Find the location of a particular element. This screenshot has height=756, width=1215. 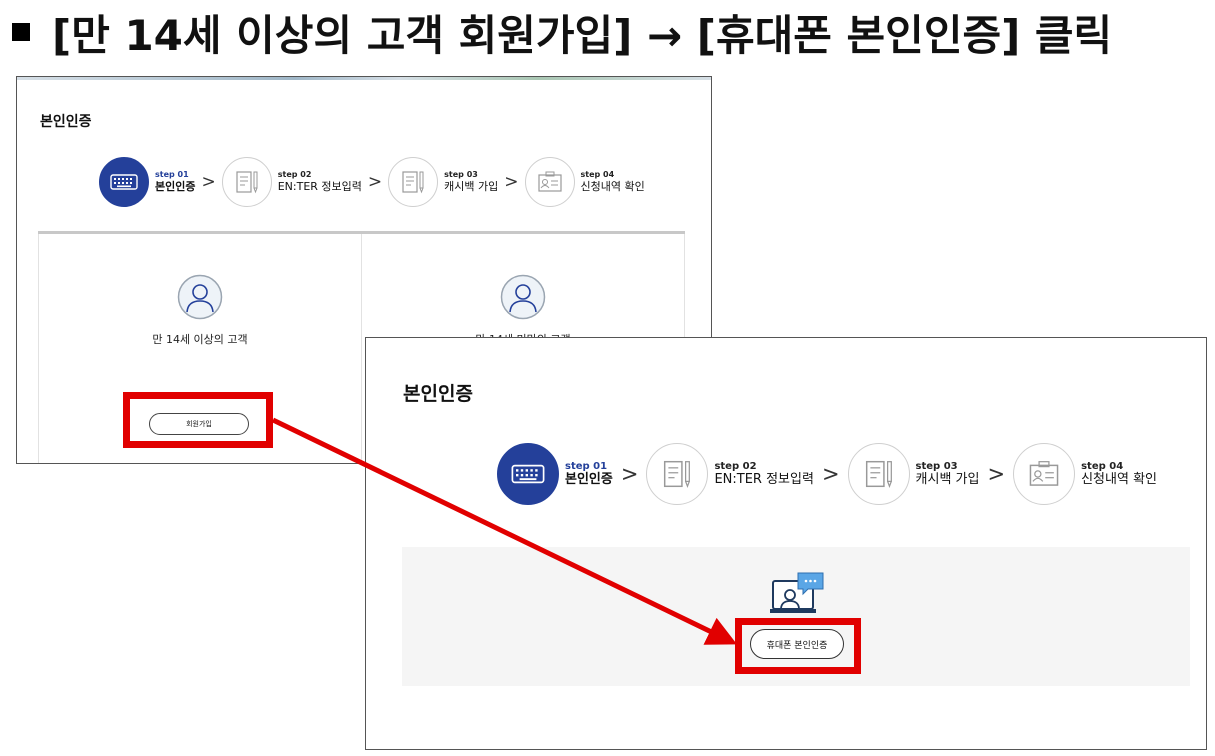

card-label: 만 14세 이상의 고객 is located at coordinates (200, 339).